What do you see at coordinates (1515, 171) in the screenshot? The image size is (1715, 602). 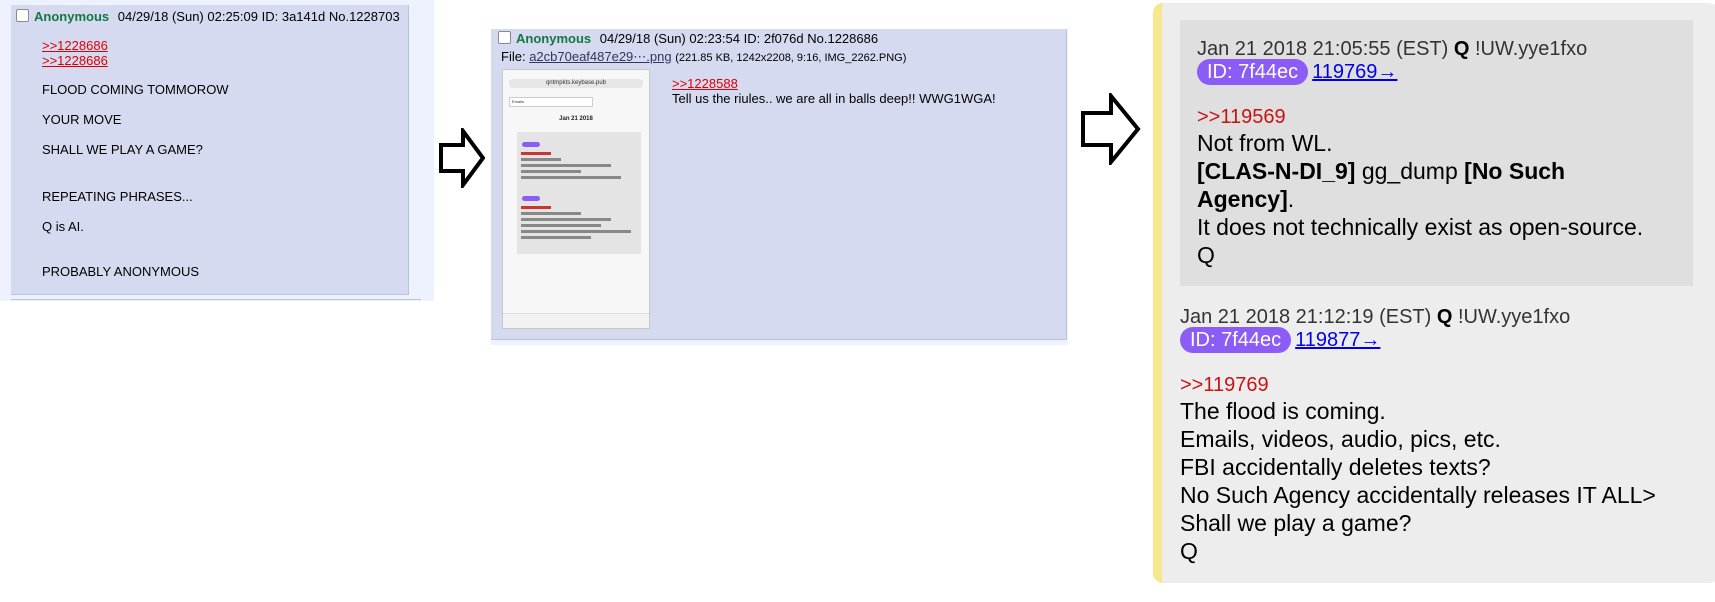 I see `bold-tag: [No Such` at bounding box center [1515, 171].